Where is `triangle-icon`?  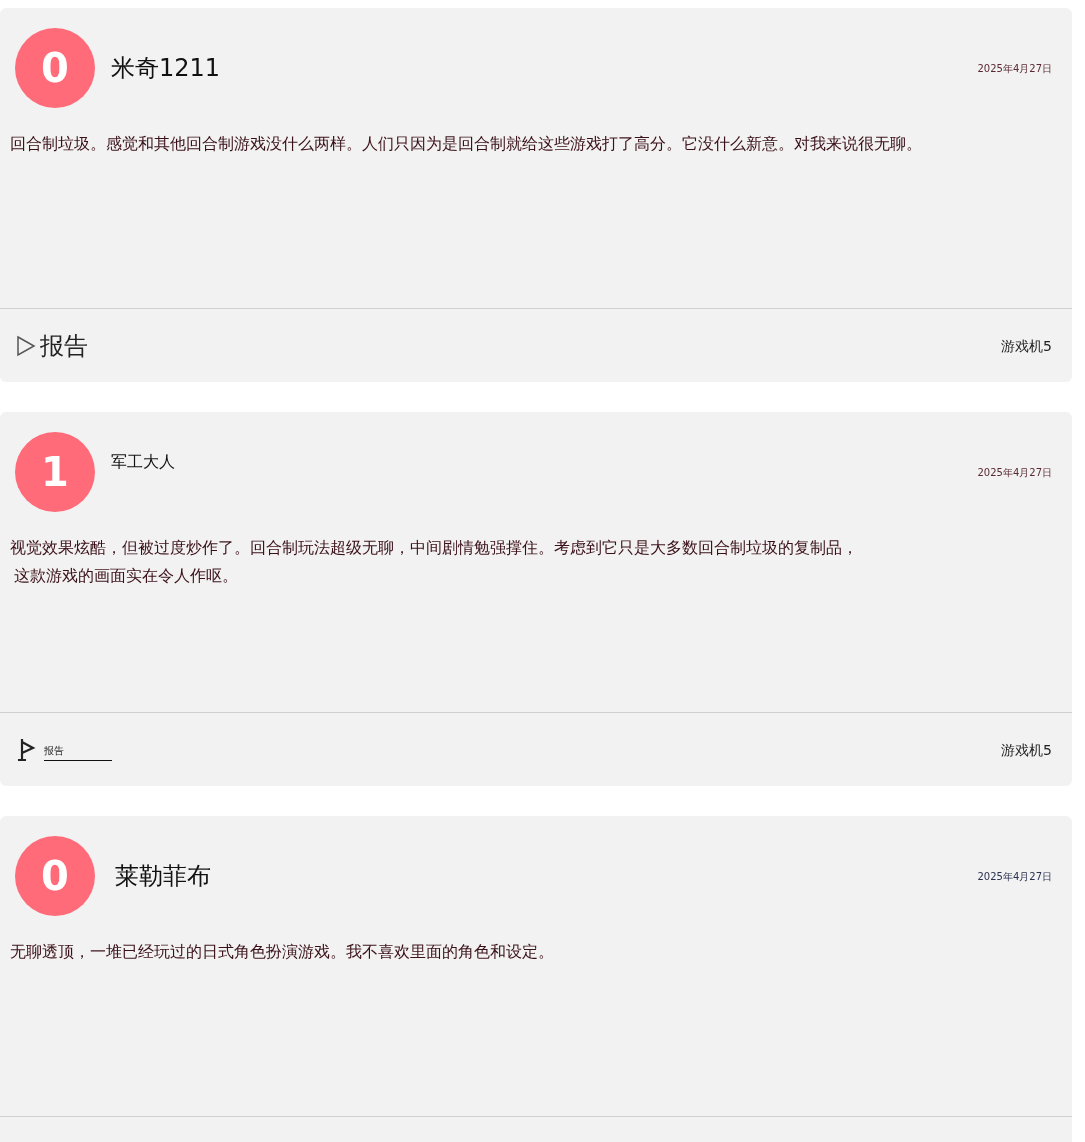
triangle-icon is located at coordinates (26, 345).